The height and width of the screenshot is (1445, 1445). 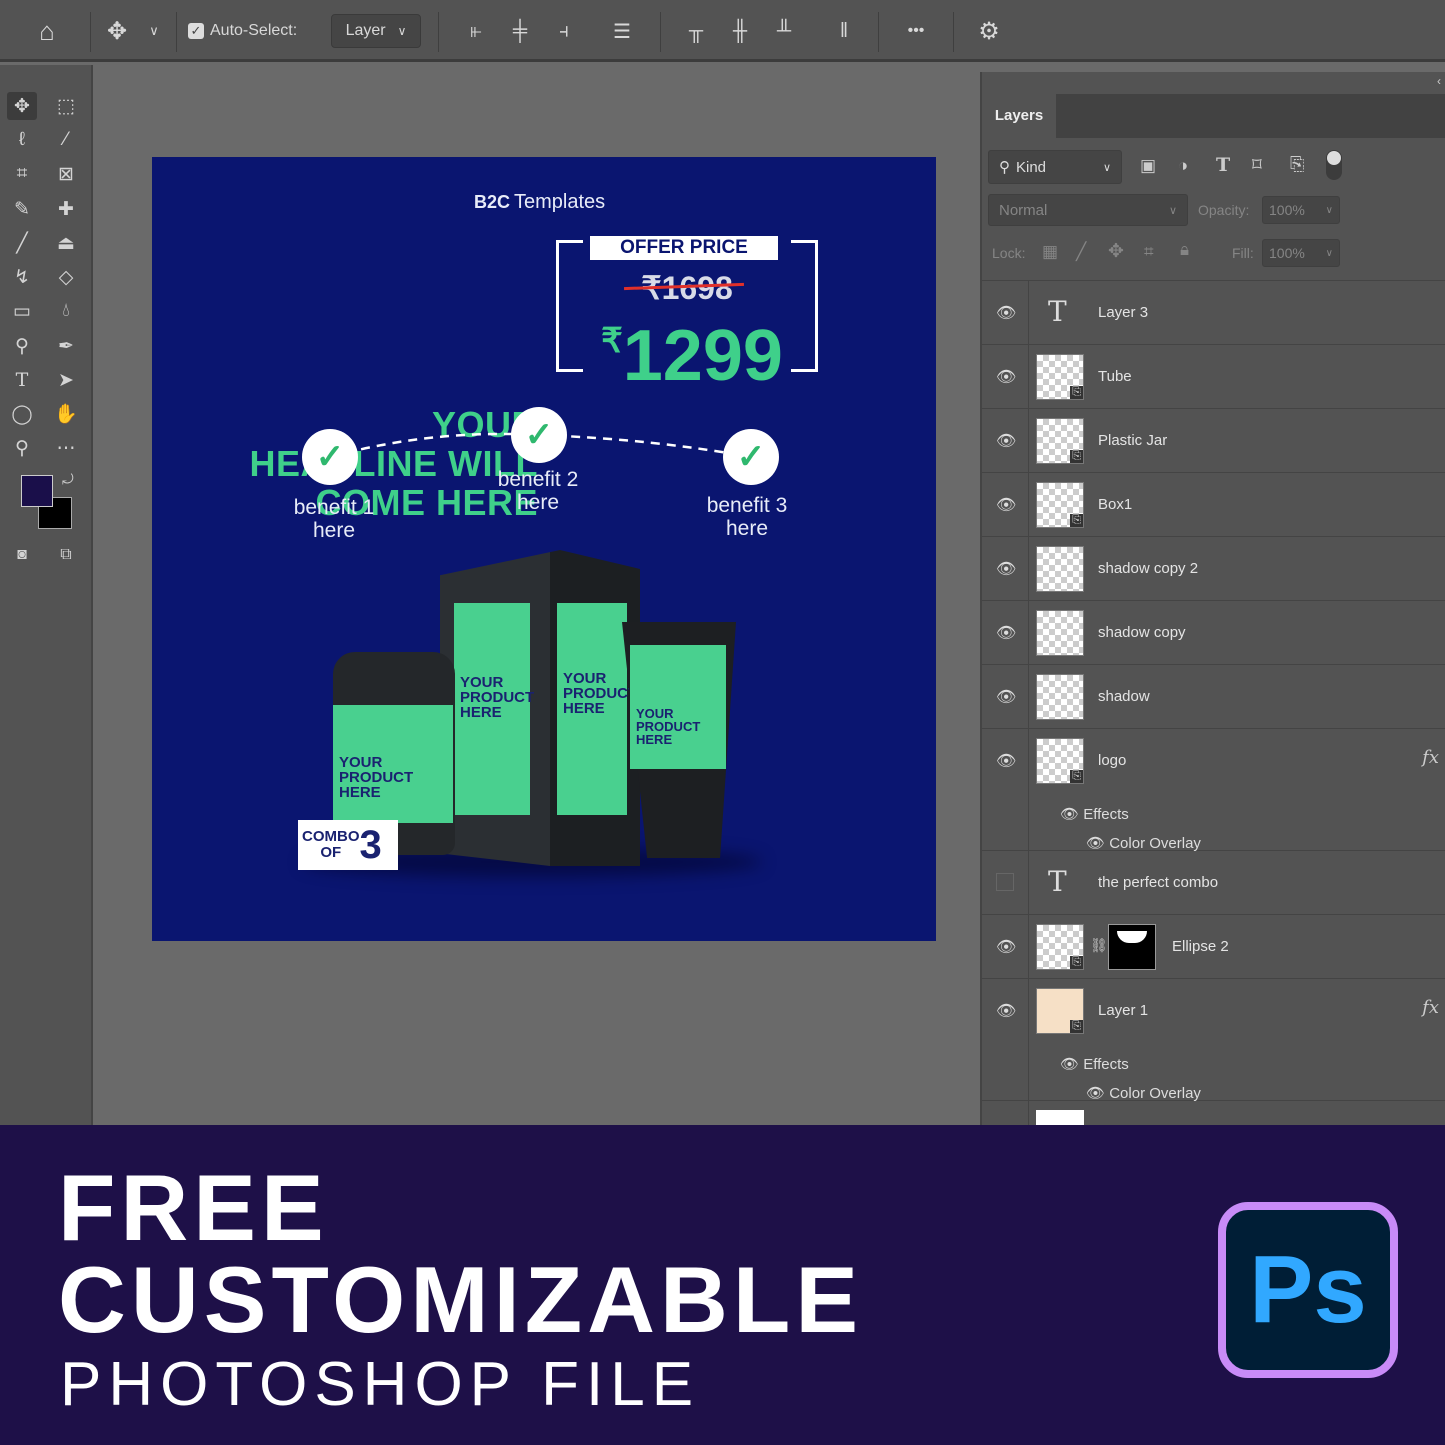 What do you see at coordinates (22, 277) in the screenshot?
I see `history-brush-tool-icon: ↯` at bounding box center [22, 277].